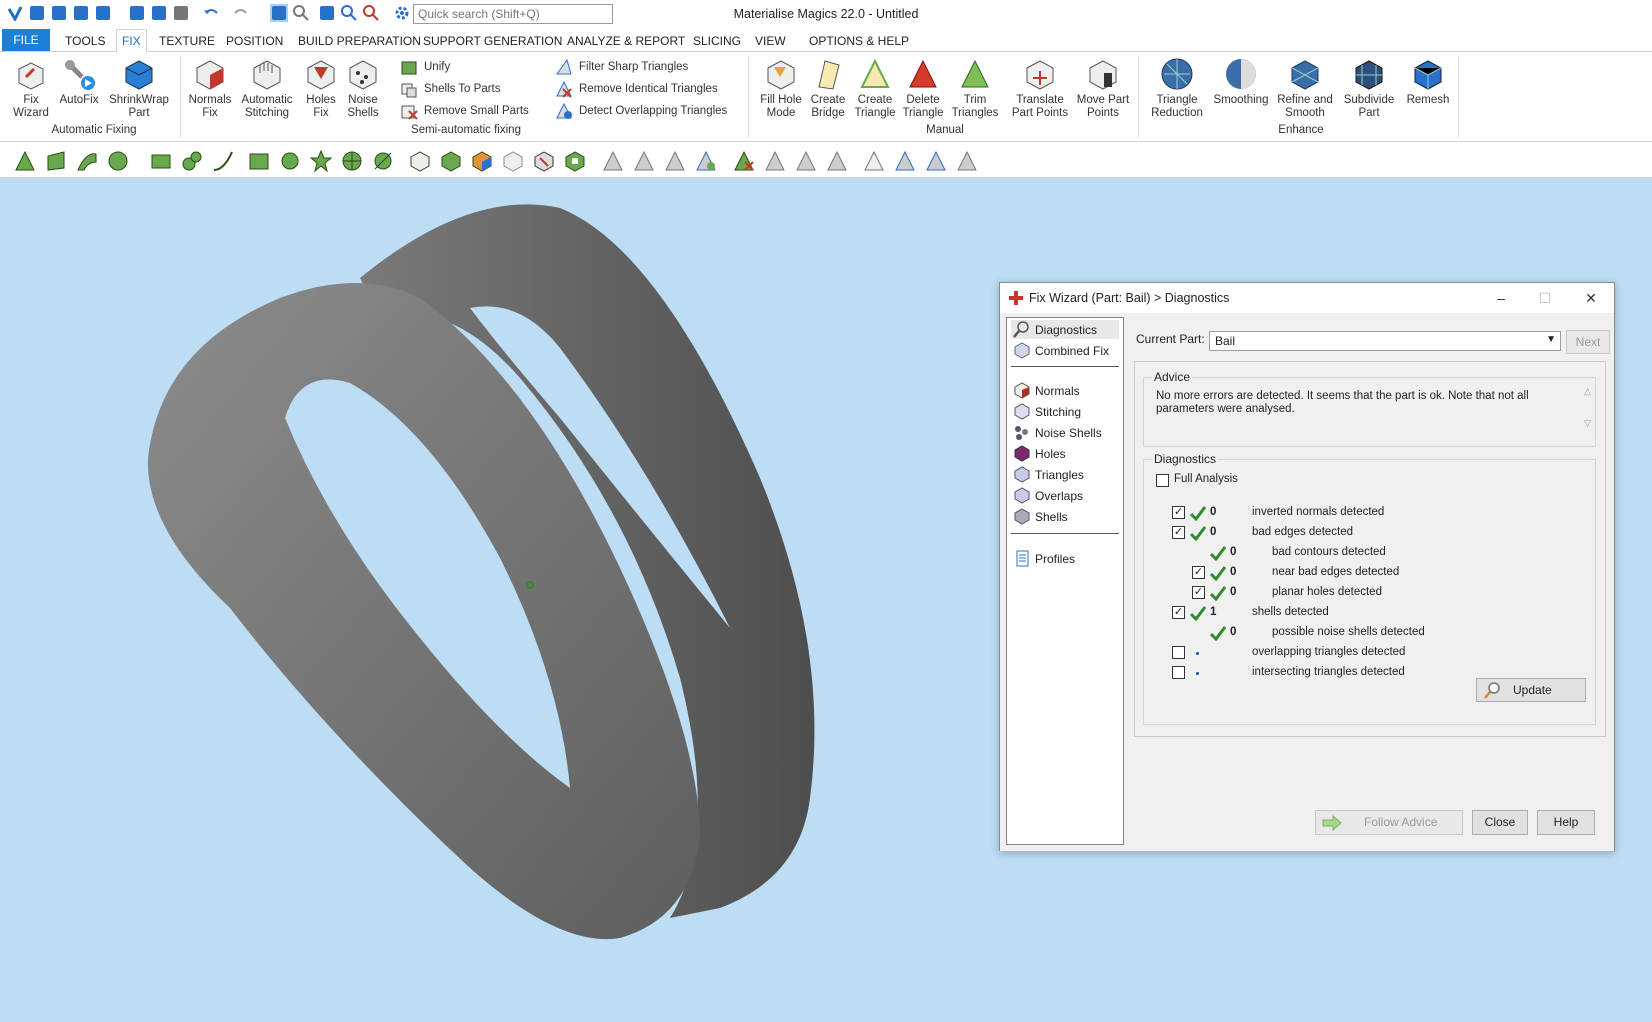  What do you see at coordinates (15, 13) in the screenshot?
I see `app-logo-icon` at bounding box center [15, 13].